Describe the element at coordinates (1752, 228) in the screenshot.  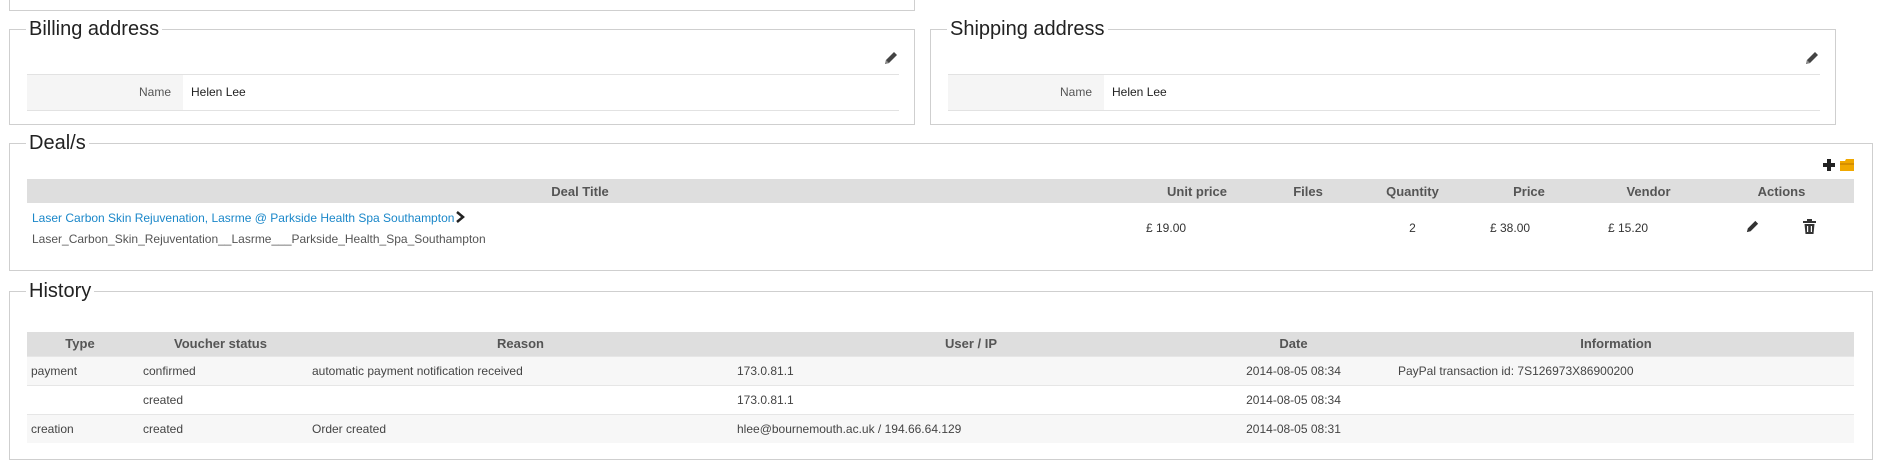
I see `edit-deal-pencil-icon` at that location.